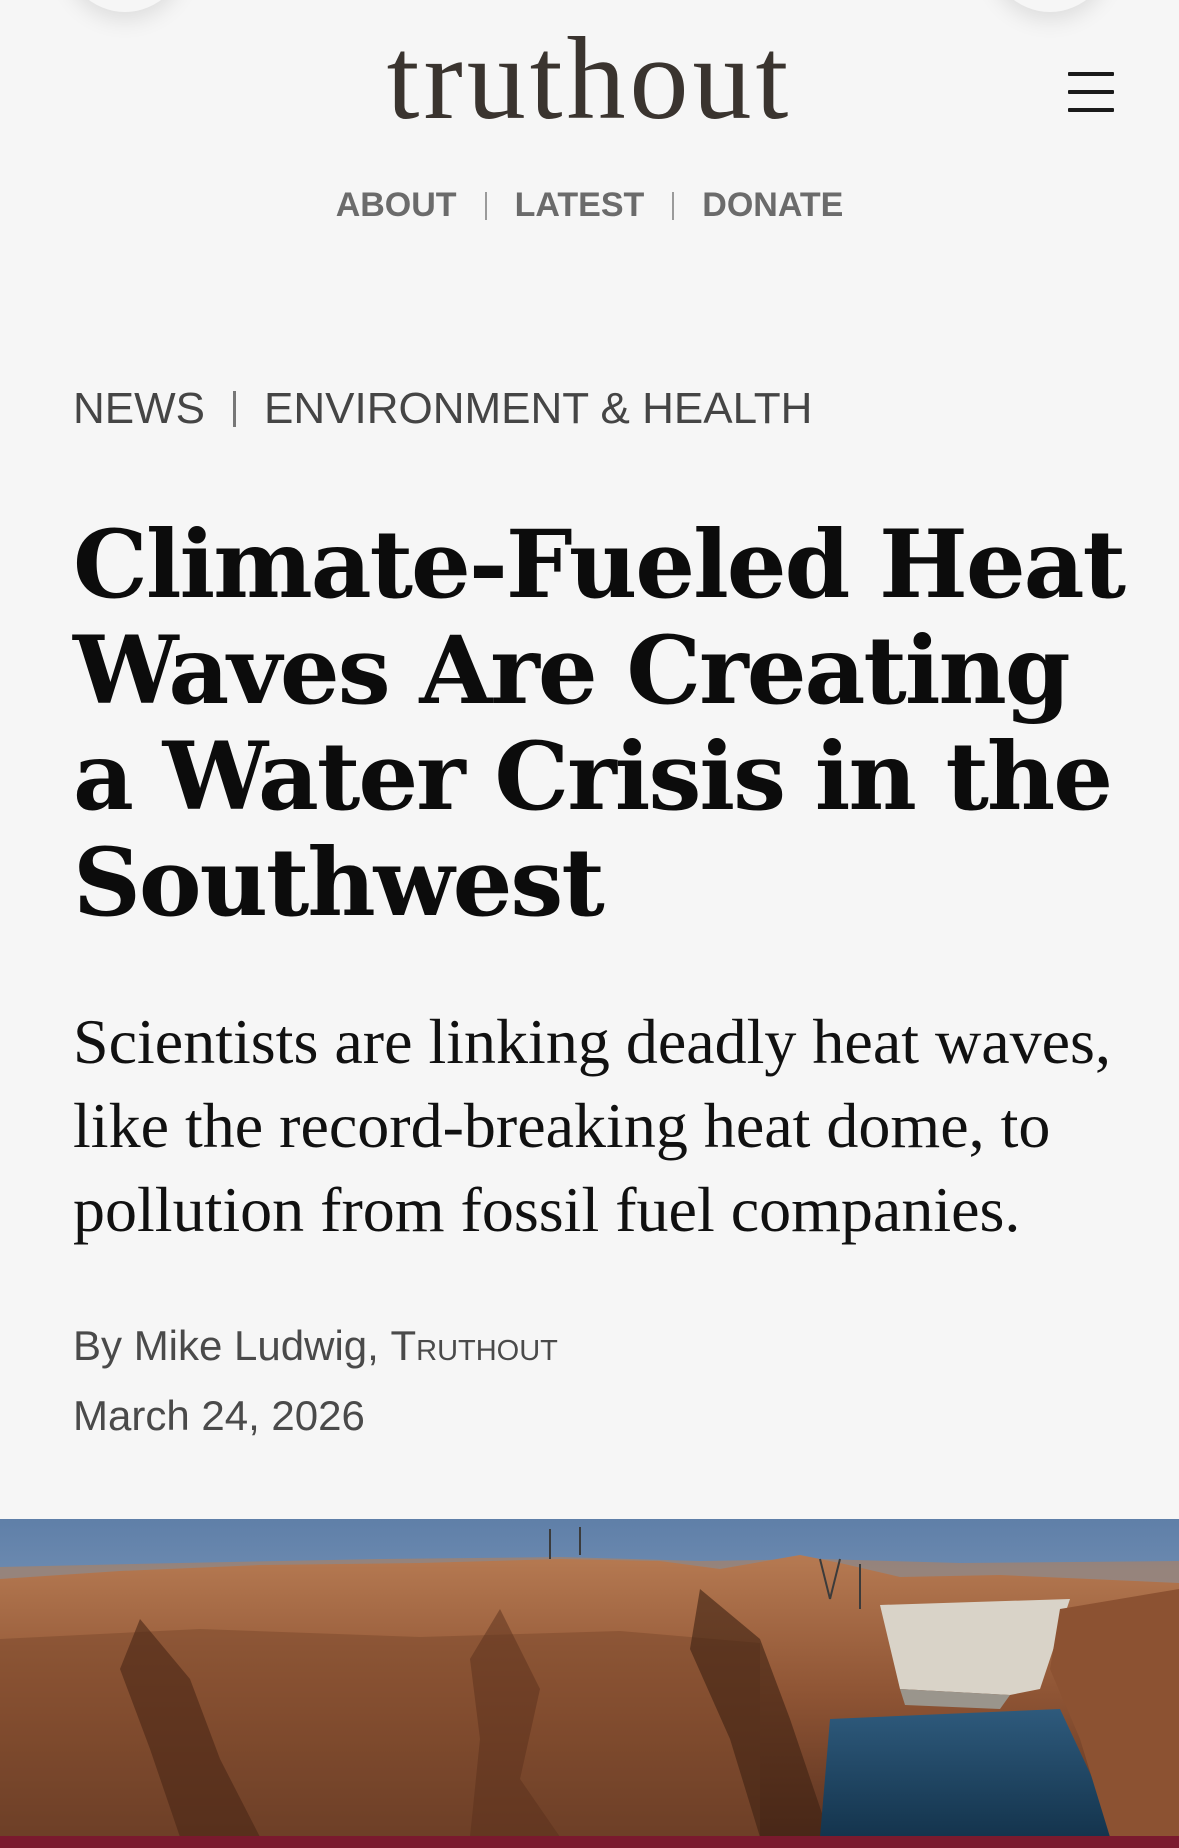 This screenshot has height=1848, width=1179. What do you see at coordinates (373, 1345) in the screenshot?
I see `byline-comma: ,` at bounding box center [373, 1345].